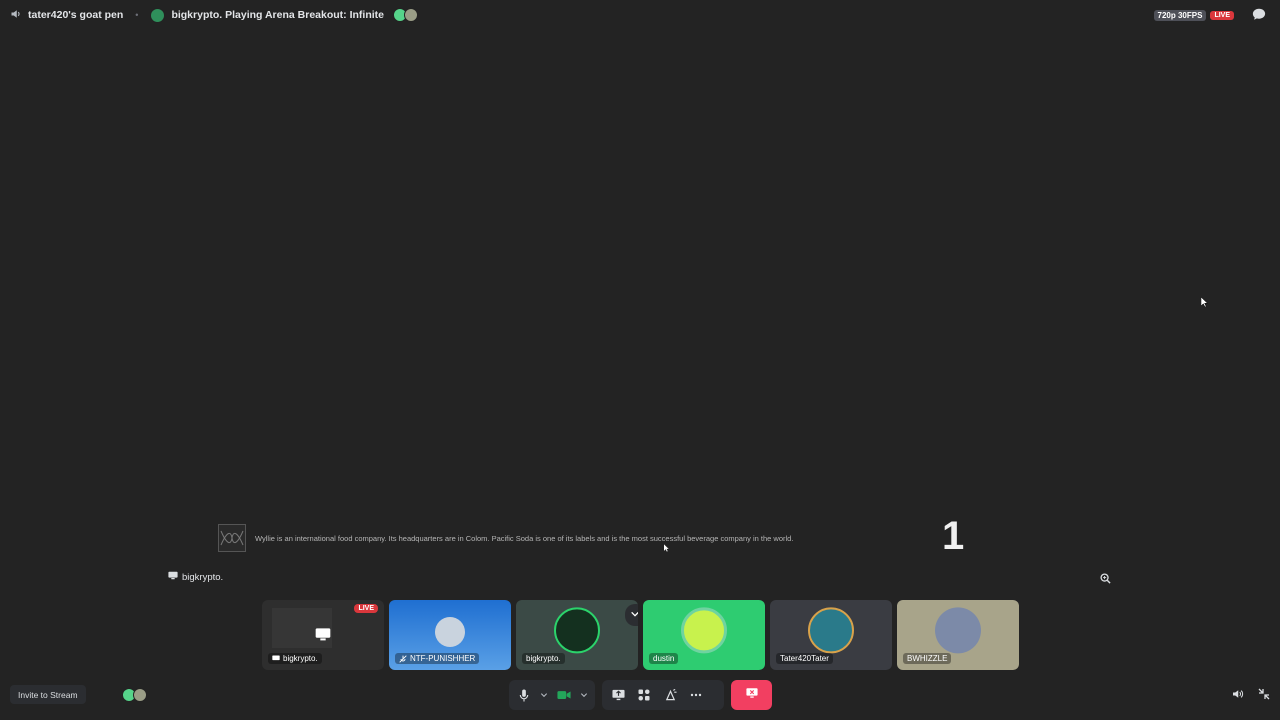  Describe the element at coordinates (16, 15) in the screenshot. I see `speaker-icon` at that location.